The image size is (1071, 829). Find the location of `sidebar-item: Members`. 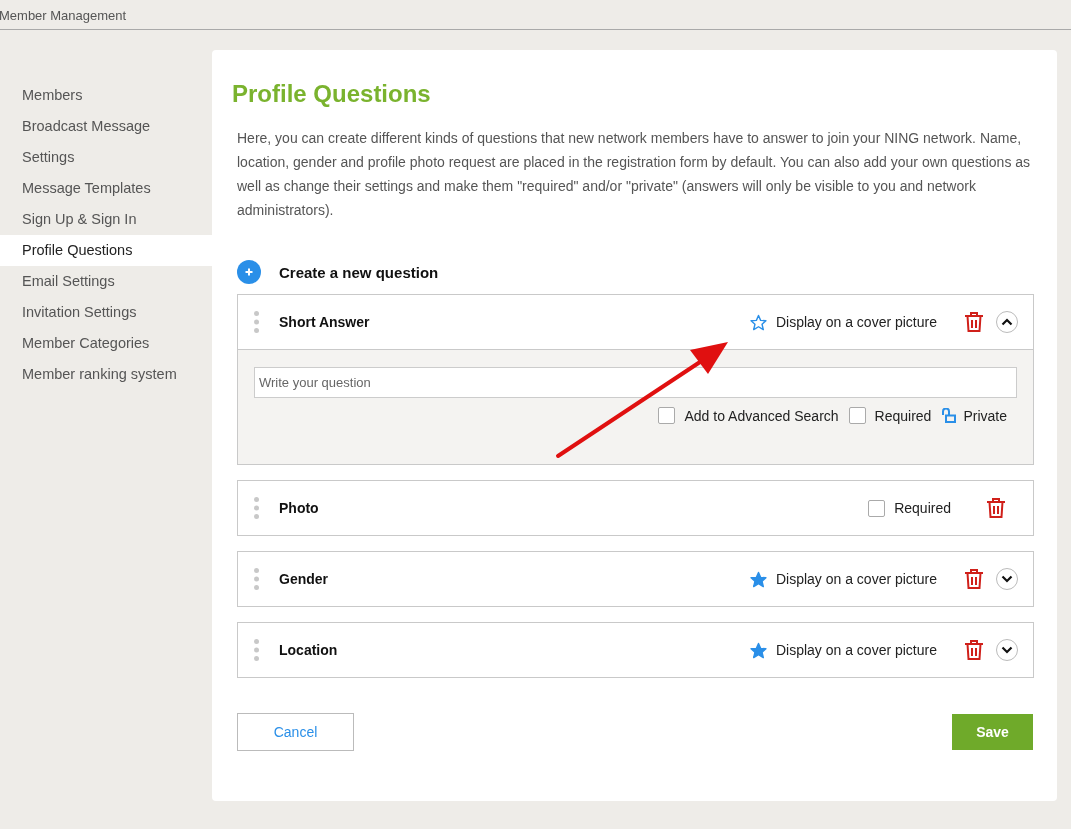

sidebar-item: Members is located at coordinates (106, 95).